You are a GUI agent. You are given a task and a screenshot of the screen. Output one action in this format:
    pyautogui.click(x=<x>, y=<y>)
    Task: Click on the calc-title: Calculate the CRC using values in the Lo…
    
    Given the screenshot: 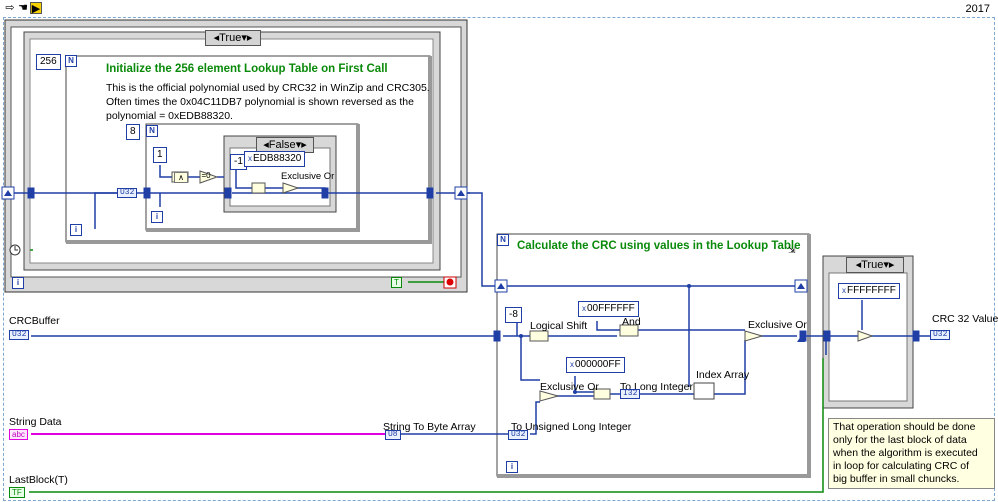 What is the action you would take?
    pyautogui.click(x=659, y=246)
    